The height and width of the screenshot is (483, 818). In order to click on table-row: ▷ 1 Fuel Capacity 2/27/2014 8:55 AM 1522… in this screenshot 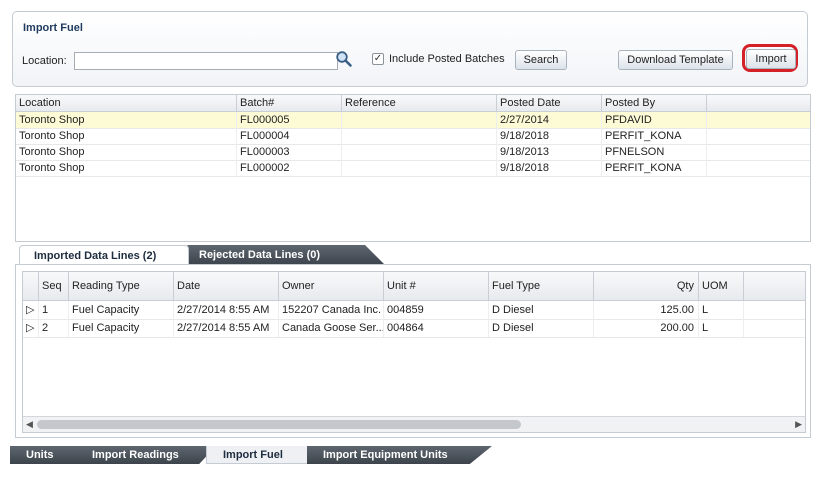, I will do `click(414, 310)`.